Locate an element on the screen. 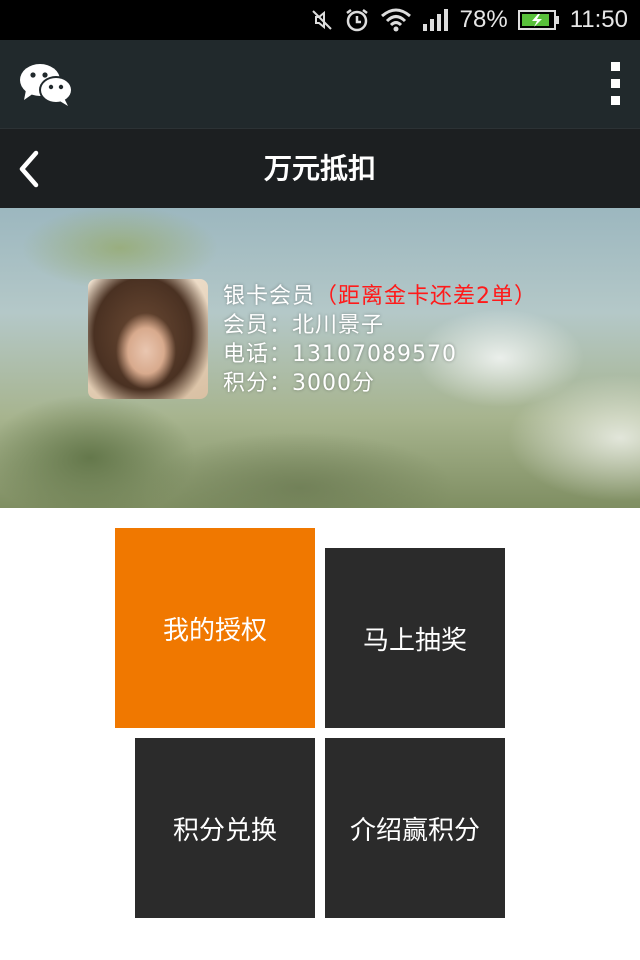 The width and height of the screenshot is (640, 960). member-phone: 电话：13107089570 is located at coordinates (340, 354).